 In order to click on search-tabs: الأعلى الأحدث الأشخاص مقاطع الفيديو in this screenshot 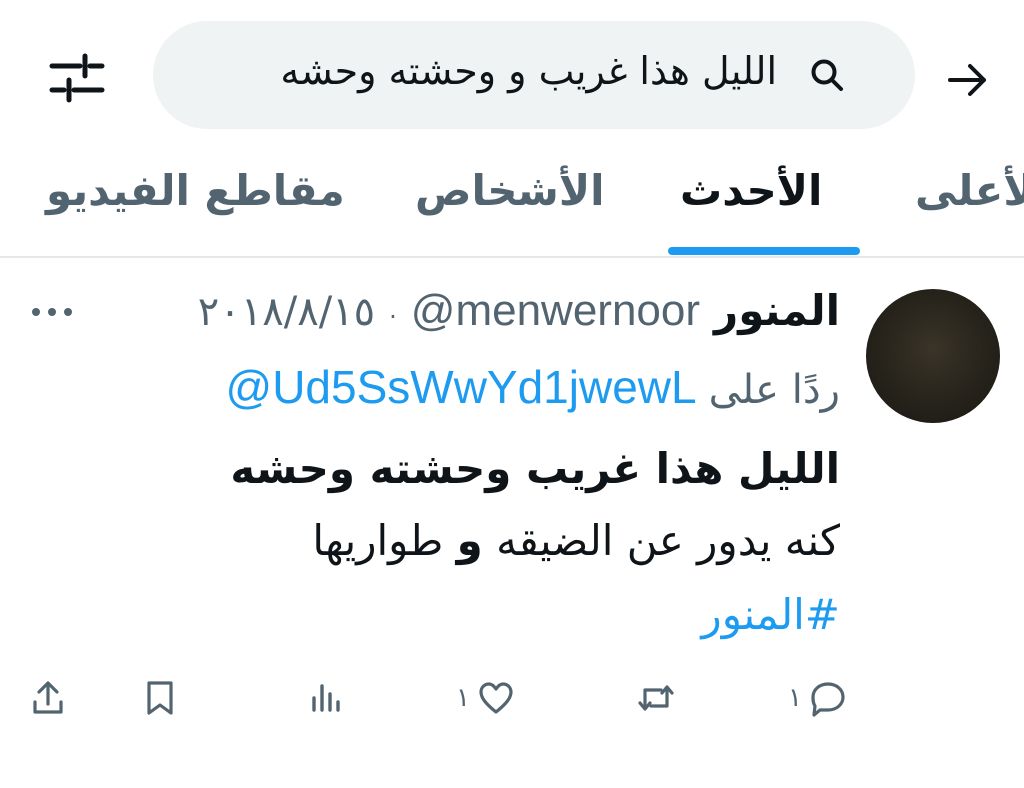, I will do `click(512, 203)`.